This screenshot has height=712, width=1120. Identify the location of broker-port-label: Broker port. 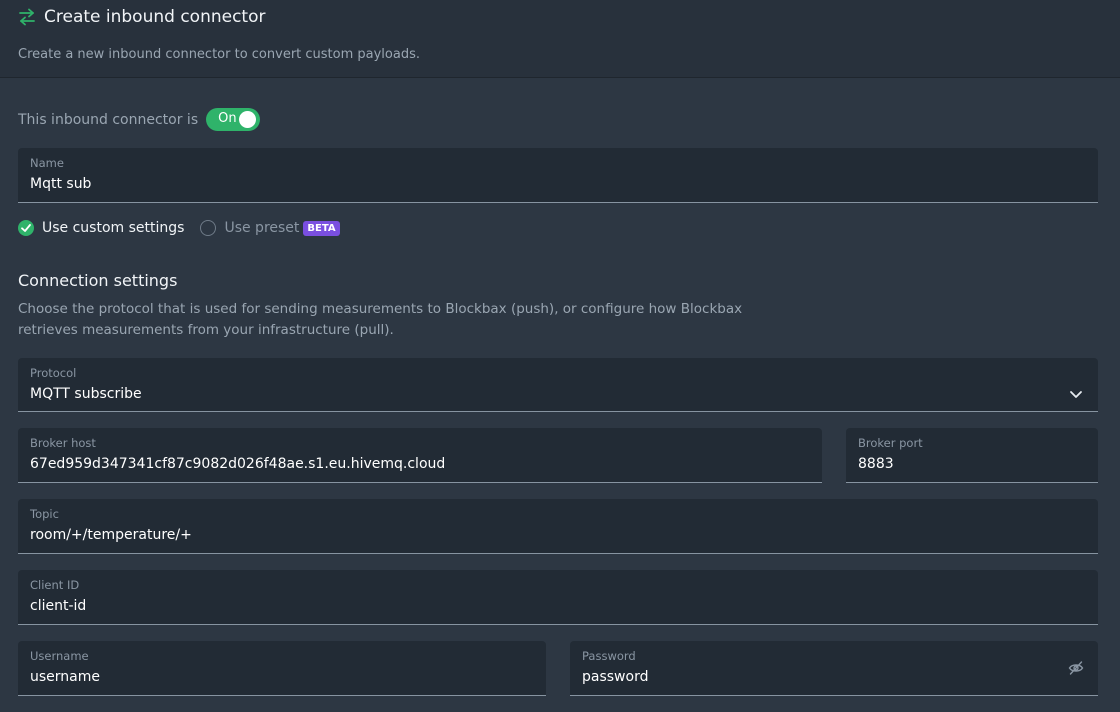
(890, 443).